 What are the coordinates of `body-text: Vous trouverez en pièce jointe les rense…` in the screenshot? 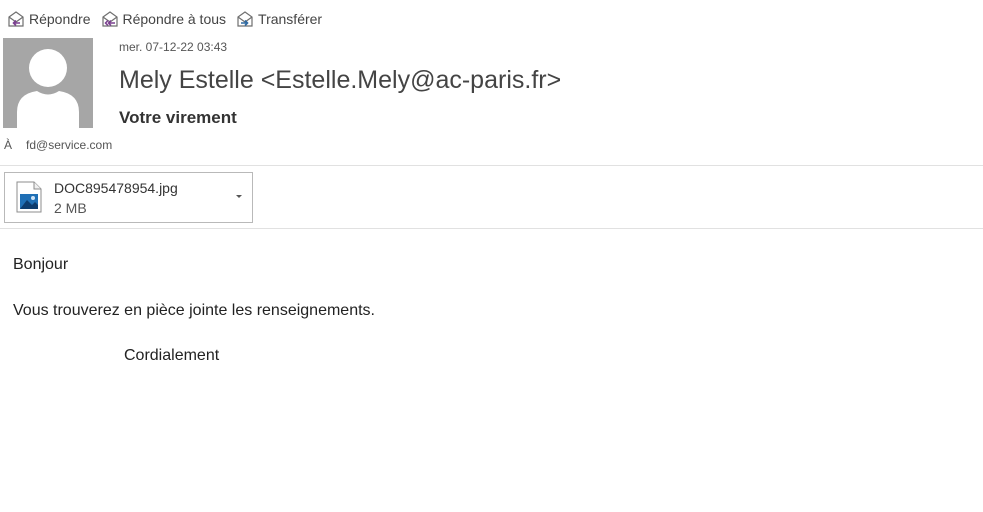 It's located at (194, 310).